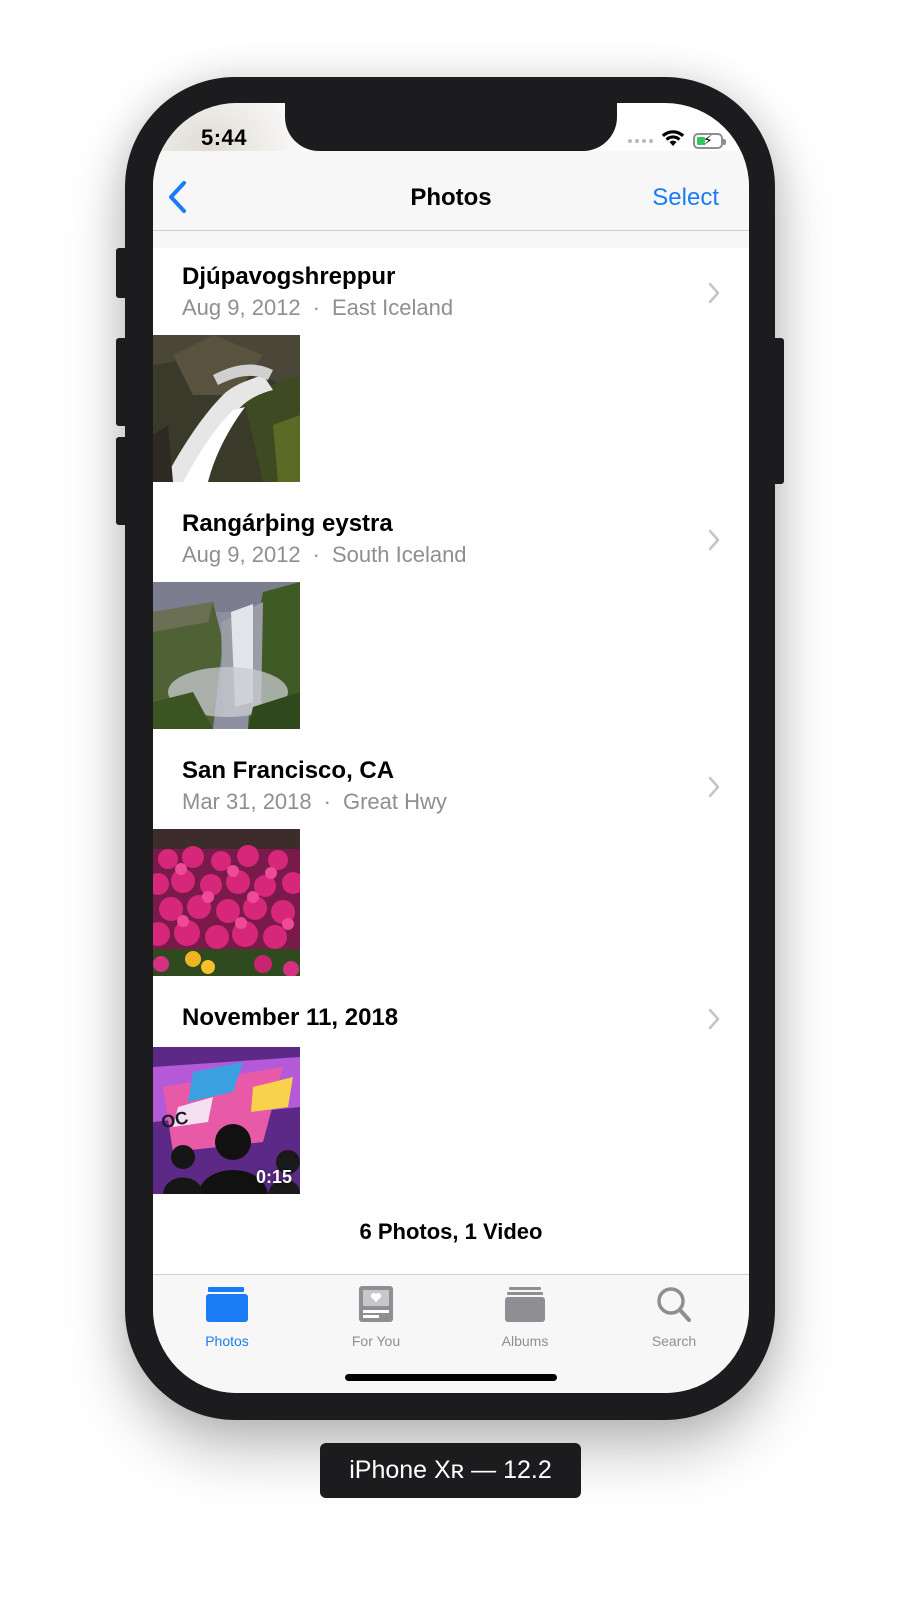 This screenshot has height=1598, width=918. What do you see at coordinates (673, 140) in the screenshot?
I see `wifi-icon` at bounding box center [673, 140].